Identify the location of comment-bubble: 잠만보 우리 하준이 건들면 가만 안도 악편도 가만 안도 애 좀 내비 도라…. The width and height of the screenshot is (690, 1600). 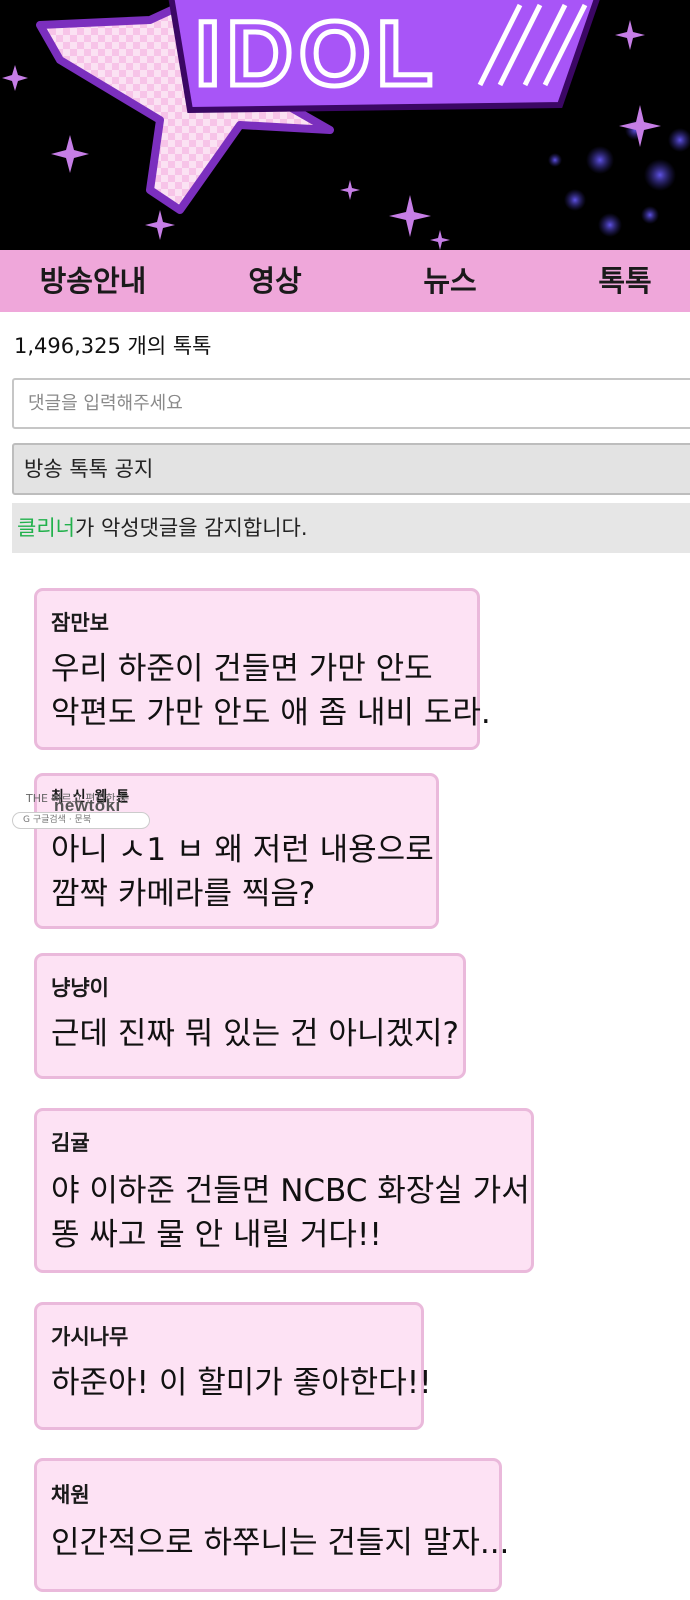
(262, 669).